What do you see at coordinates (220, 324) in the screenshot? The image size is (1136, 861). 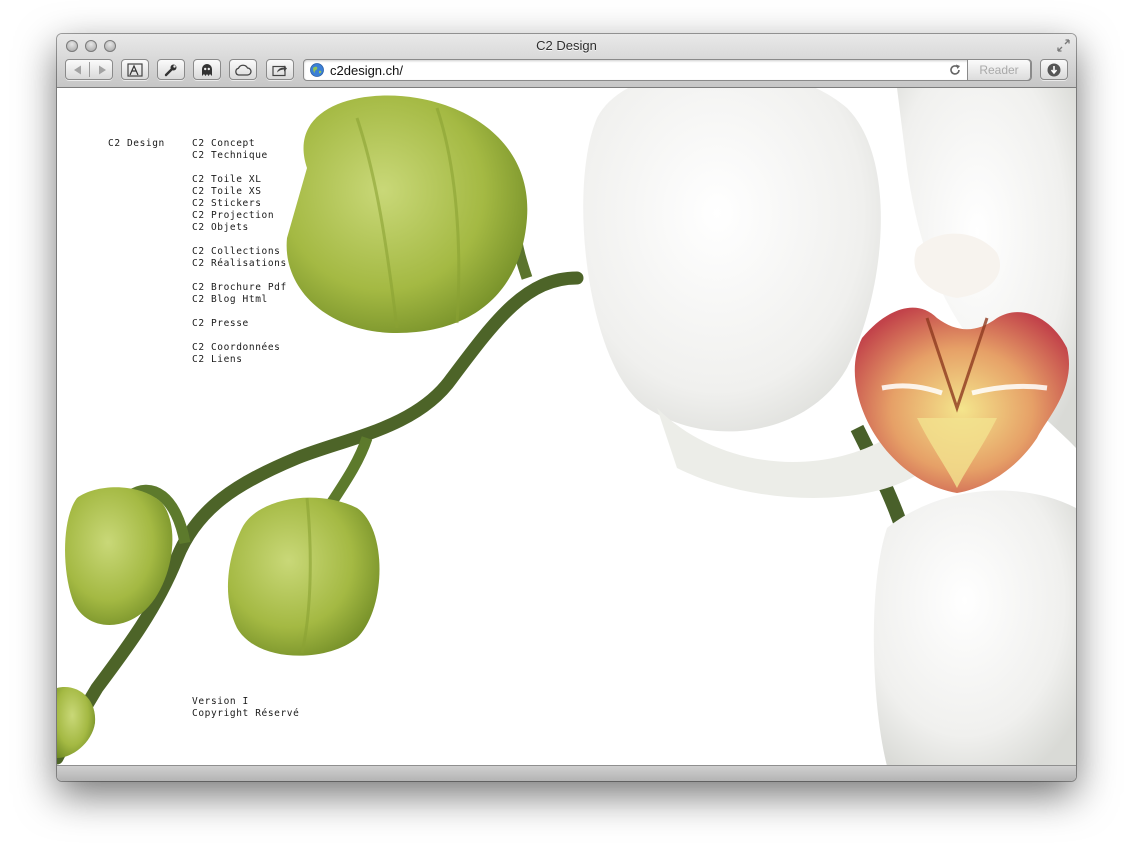 I see `nav-item-presse: C2 Presse` at bounding box center [220, 324].